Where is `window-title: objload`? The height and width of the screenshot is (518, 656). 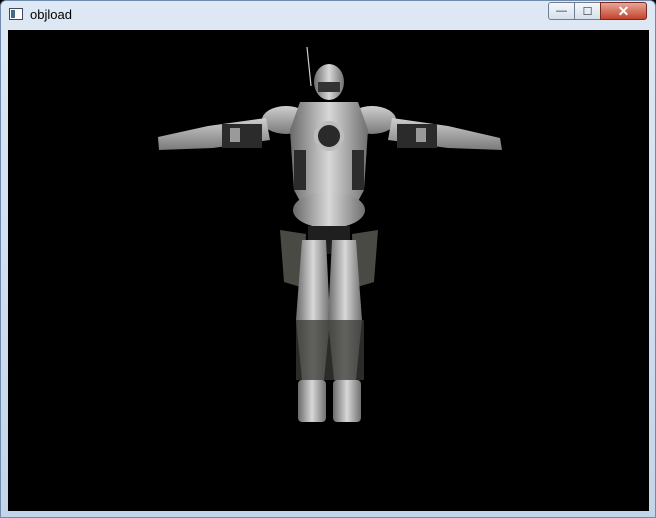
window-title: objload is located at coordinates (51, 14).